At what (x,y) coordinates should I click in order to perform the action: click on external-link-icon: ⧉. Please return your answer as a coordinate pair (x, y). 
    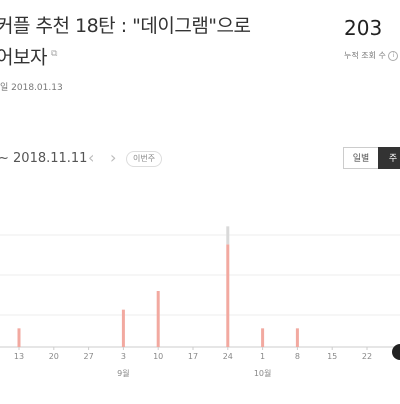
    Looking at the image, I should click on (54, 54).